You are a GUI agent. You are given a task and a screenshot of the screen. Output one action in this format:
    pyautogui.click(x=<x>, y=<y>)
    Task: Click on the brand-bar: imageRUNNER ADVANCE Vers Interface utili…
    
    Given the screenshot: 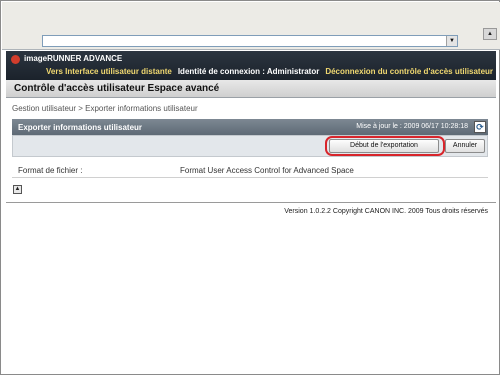 What is the action you would take?
    pyautogui.click(x=251, y=65)
    